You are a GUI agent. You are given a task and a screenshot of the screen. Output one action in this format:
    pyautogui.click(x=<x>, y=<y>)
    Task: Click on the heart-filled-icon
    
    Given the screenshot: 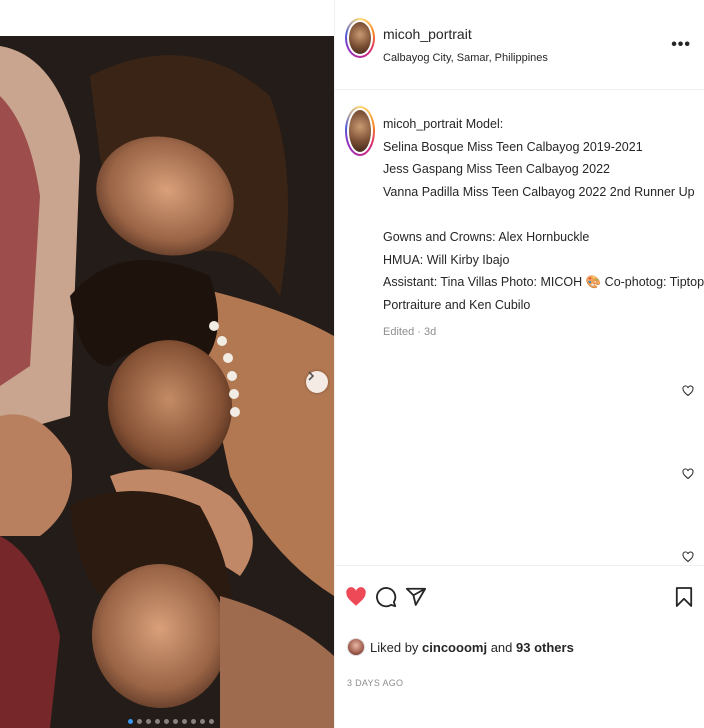 What is the action you would take?
    pyautogui.click(x=356, y=597)
    